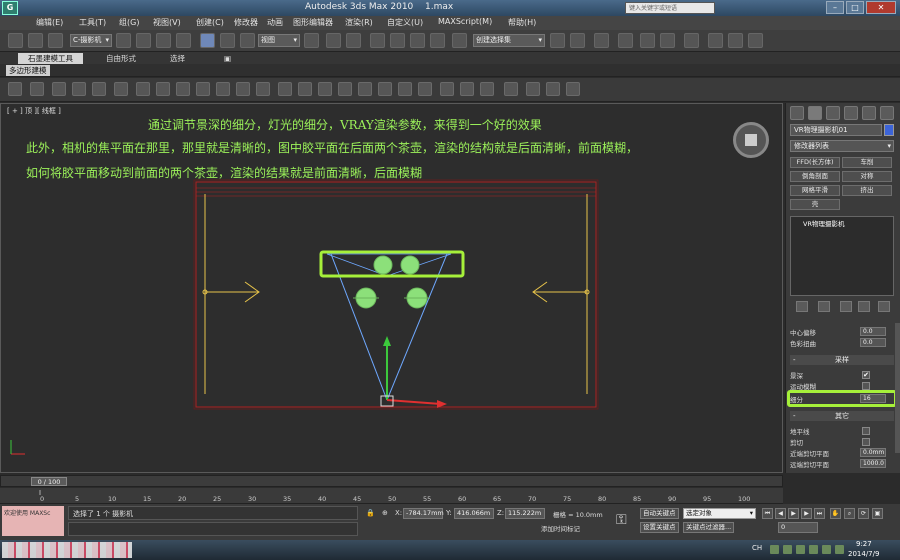  Describe the element at coordinates (867, 176) in the screenshot. I see `modifier-button: 对称` at that location.